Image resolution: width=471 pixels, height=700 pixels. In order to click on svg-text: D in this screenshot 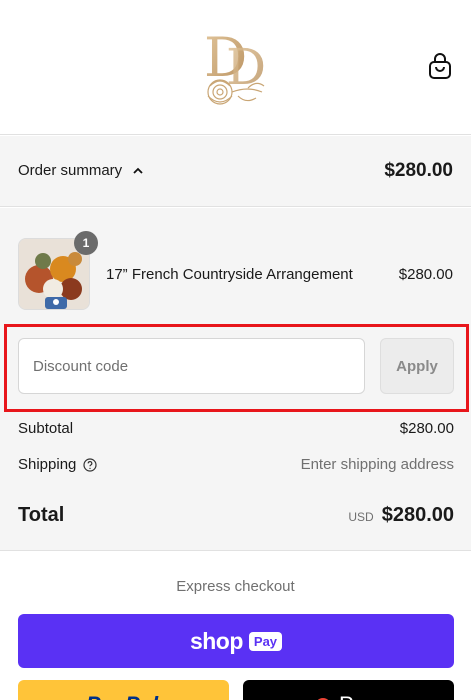, I will do `click(246, 67)`.